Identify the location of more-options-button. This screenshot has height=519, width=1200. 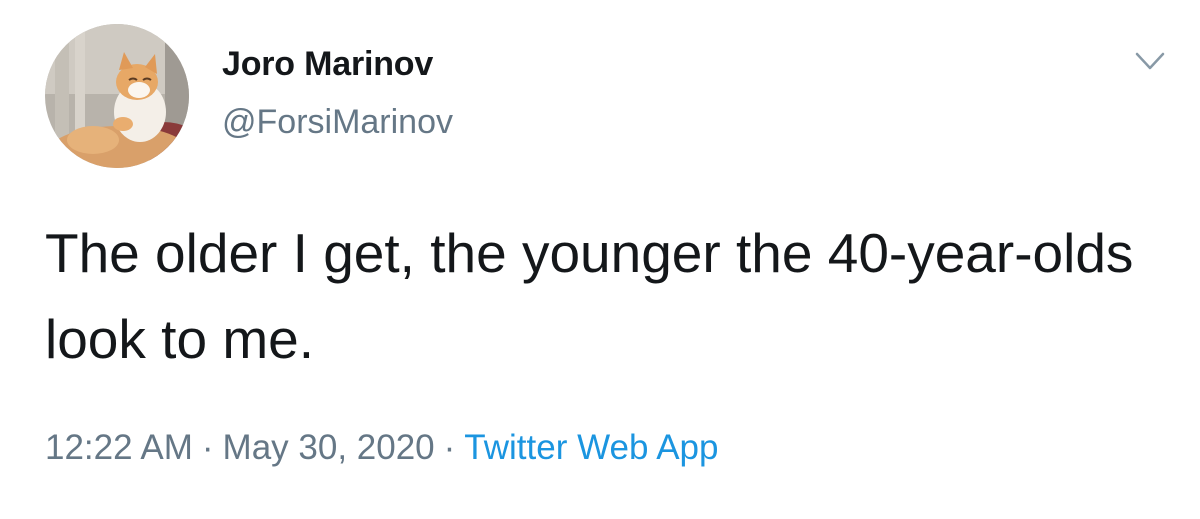
(1150, 61).